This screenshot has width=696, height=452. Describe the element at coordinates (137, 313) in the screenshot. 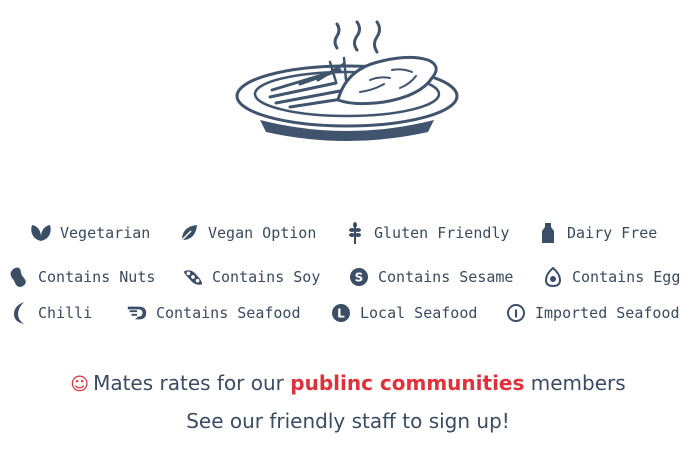

I see `shrimp-icon` at that location.